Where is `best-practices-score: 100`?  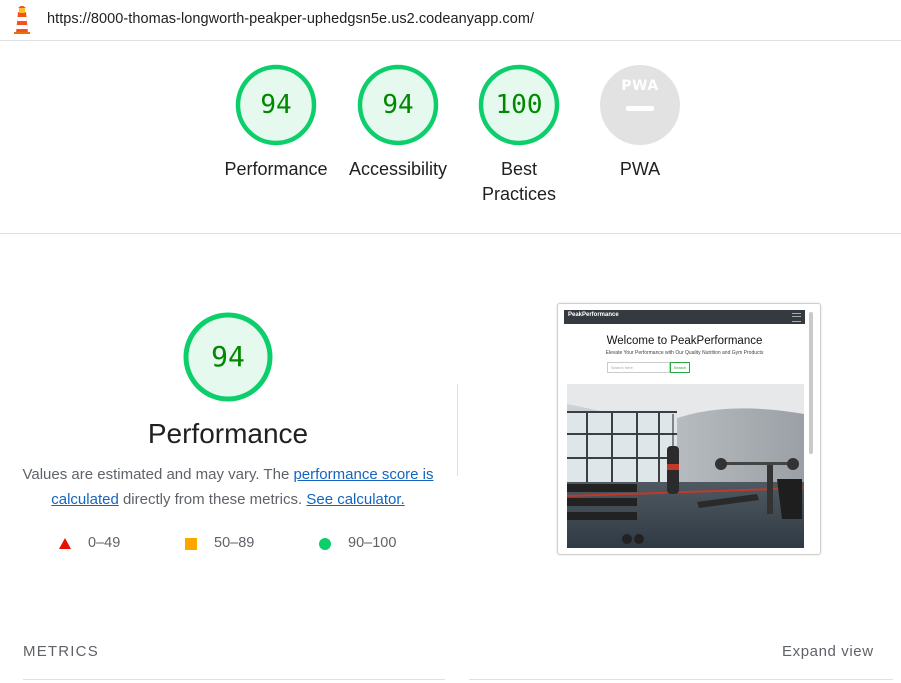 best-practices-score: 100 is located at coordinates (519, 105).